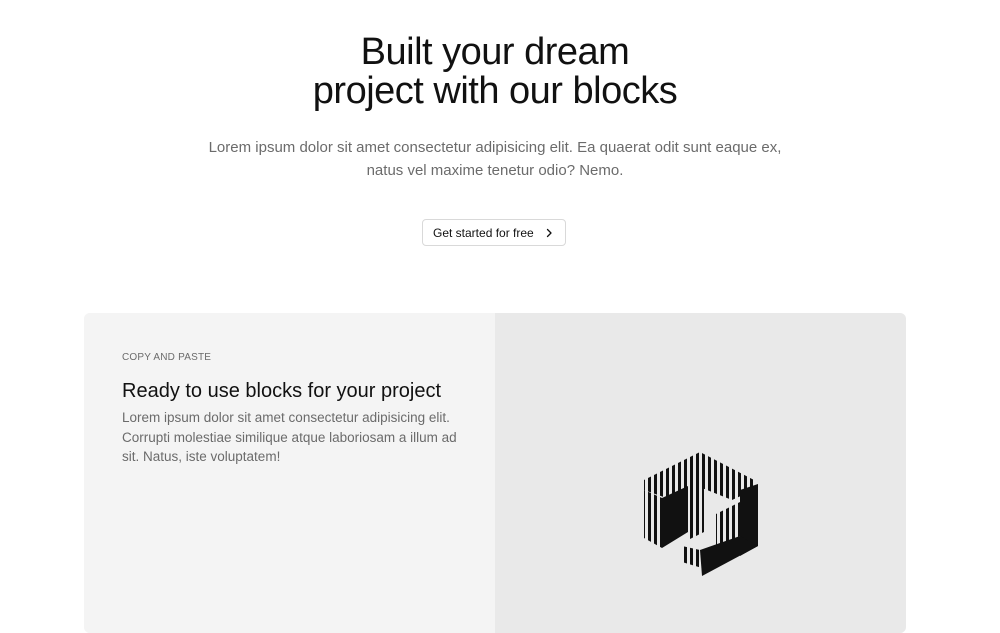 This screenshot has width=1000, height=633. Describe the element at coordinates (495, 170) in the screenshot. I see `hero-description-line-2: natus vel maxime tenetur odio? Nemo.` at that location.